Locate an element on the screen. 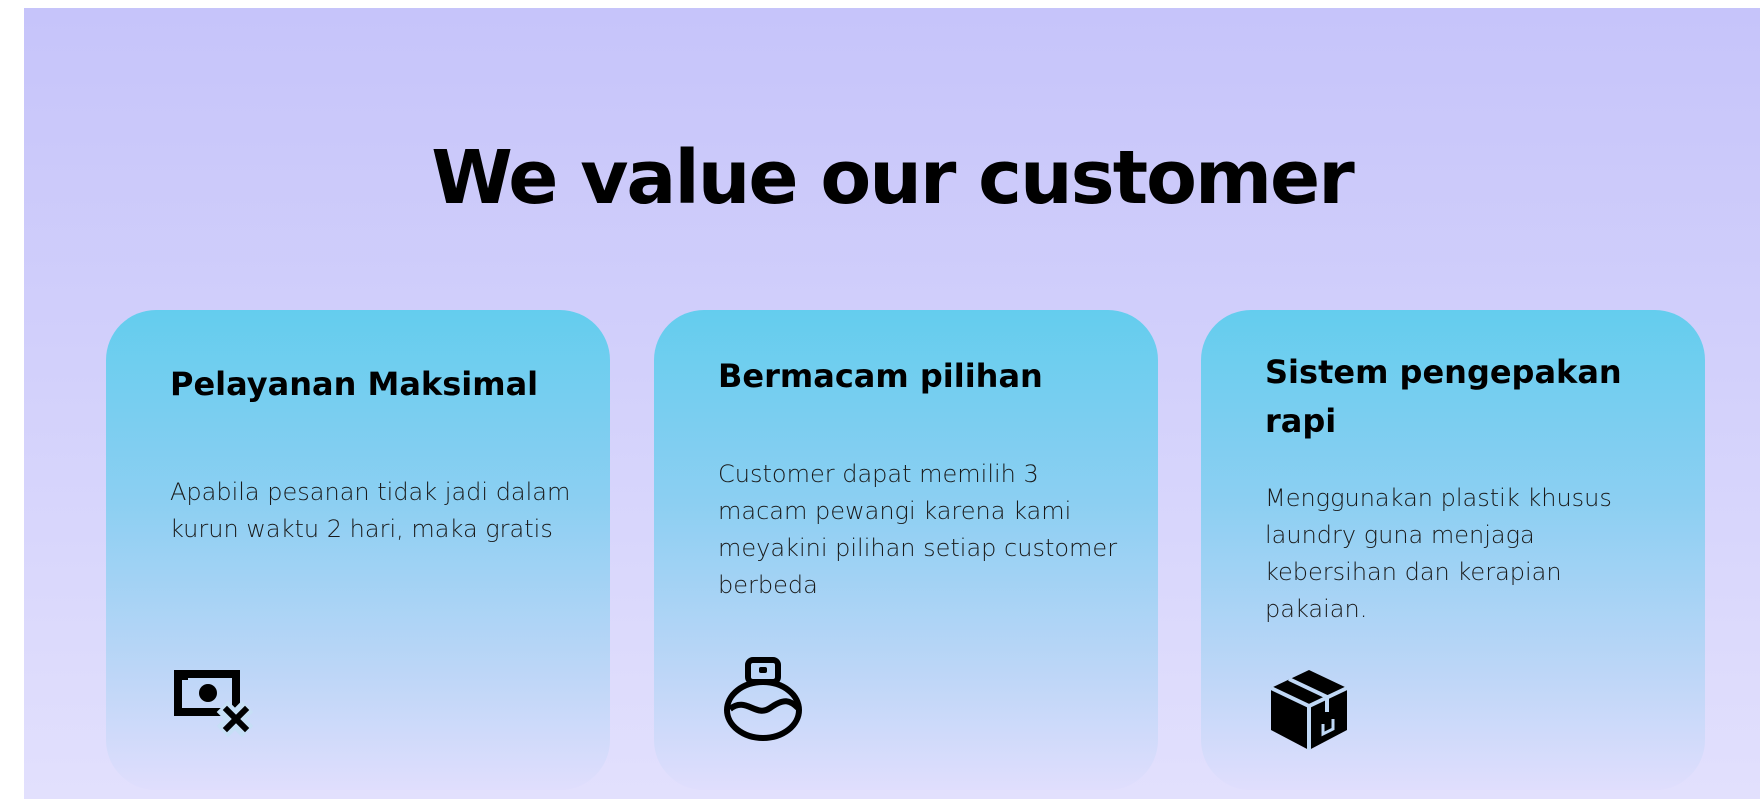 The width and height of the screenshot is (1760, 799). package-box-icon is located at coordinates (1312, 711).